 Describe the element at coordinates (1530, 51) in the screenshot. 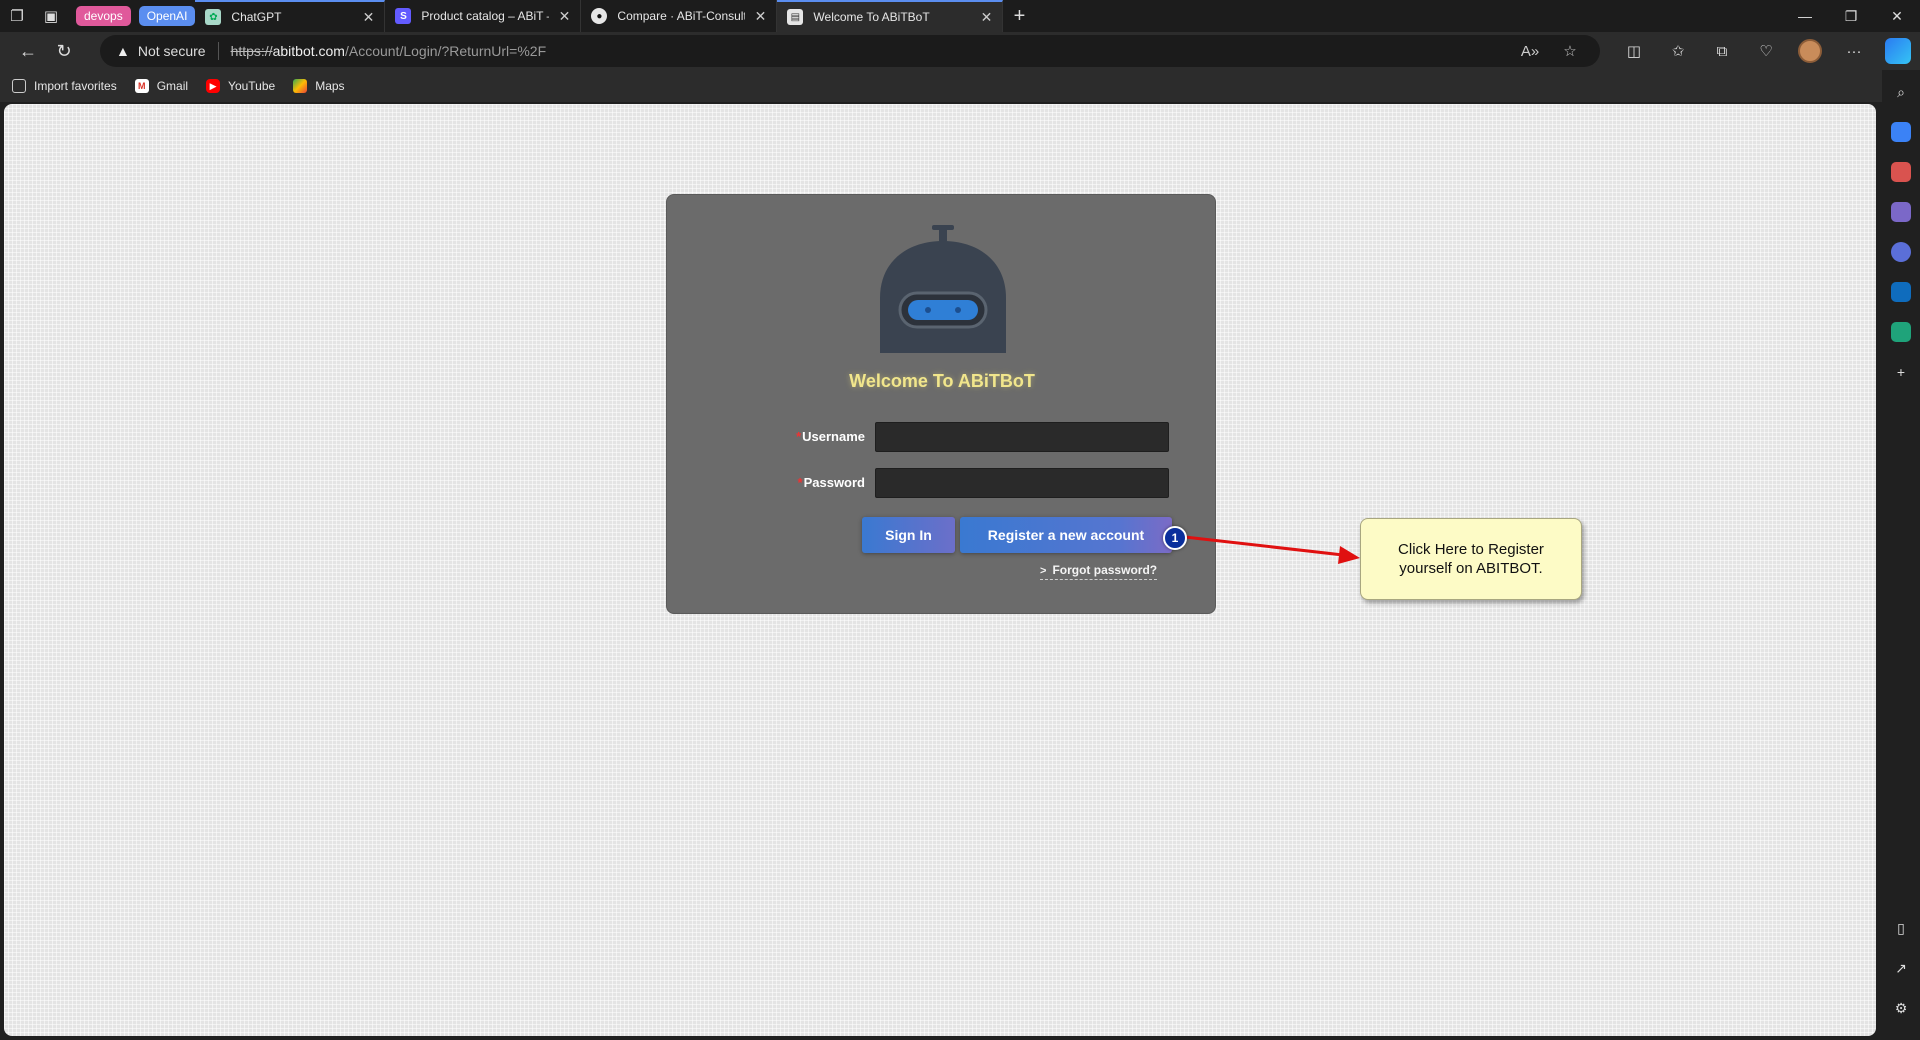

I see `read-aloud-icon: A»` at that location.